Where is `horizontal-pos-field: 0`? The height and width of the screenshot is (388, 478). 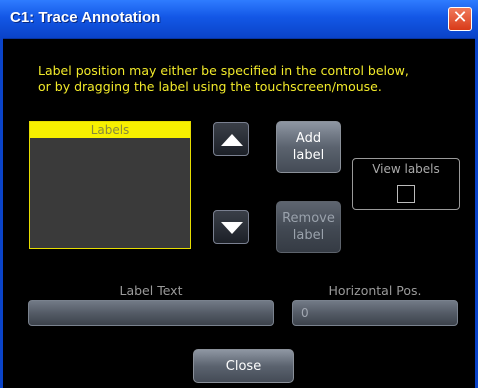 horizontal-pos-field: 0 is located at coordinates (375, 313).